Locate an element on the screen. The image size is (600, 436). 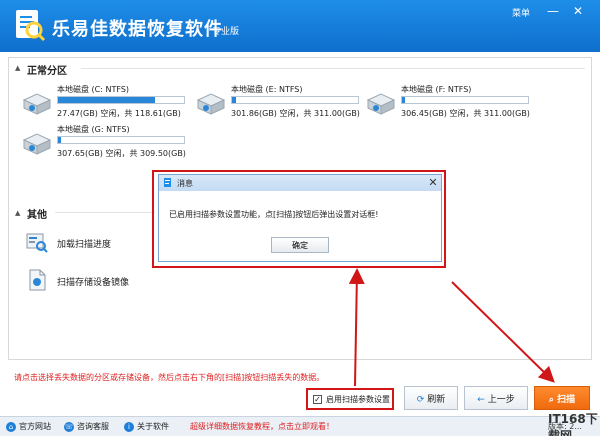
disk-size: 307.65(GB) 空闲，共 309.50(GB) is located at coordinates (121, 153).